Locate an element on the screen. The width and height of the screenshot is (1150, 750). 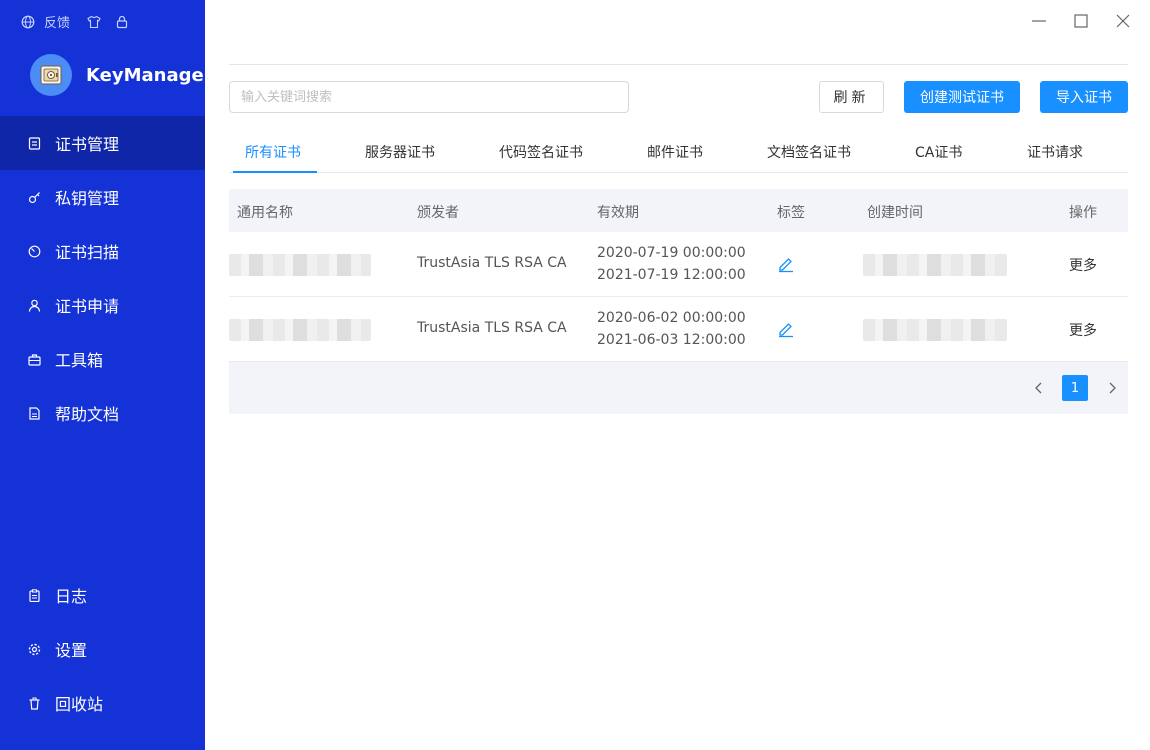
nav-item-label: 证书申请 is located at coordinates (87, 306).